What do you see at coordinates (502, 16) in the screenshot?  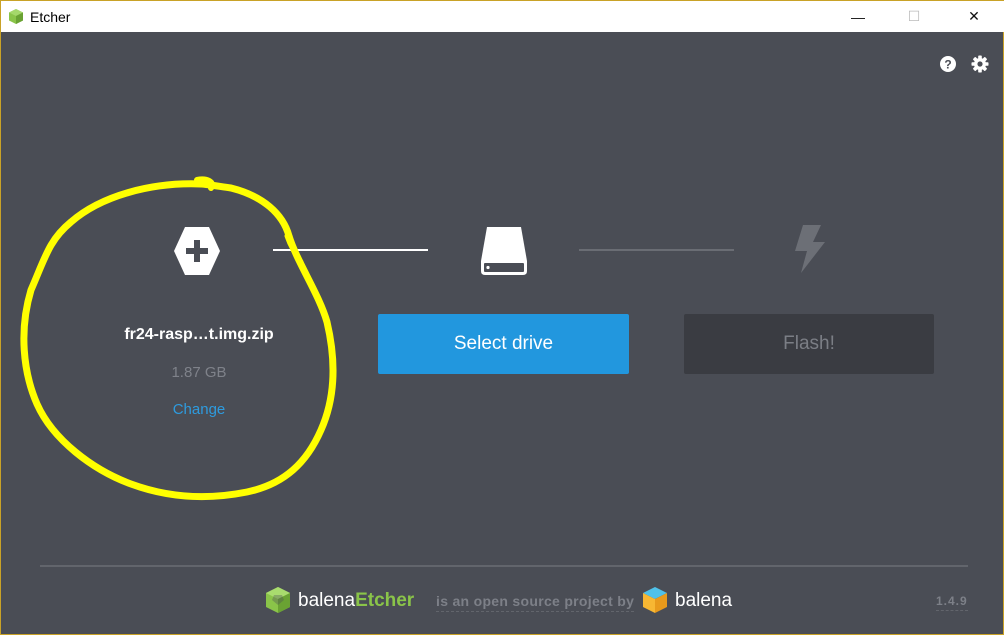 I see `title-bar: Etcher — ☐ ✕` at bounding box center [502, 16].